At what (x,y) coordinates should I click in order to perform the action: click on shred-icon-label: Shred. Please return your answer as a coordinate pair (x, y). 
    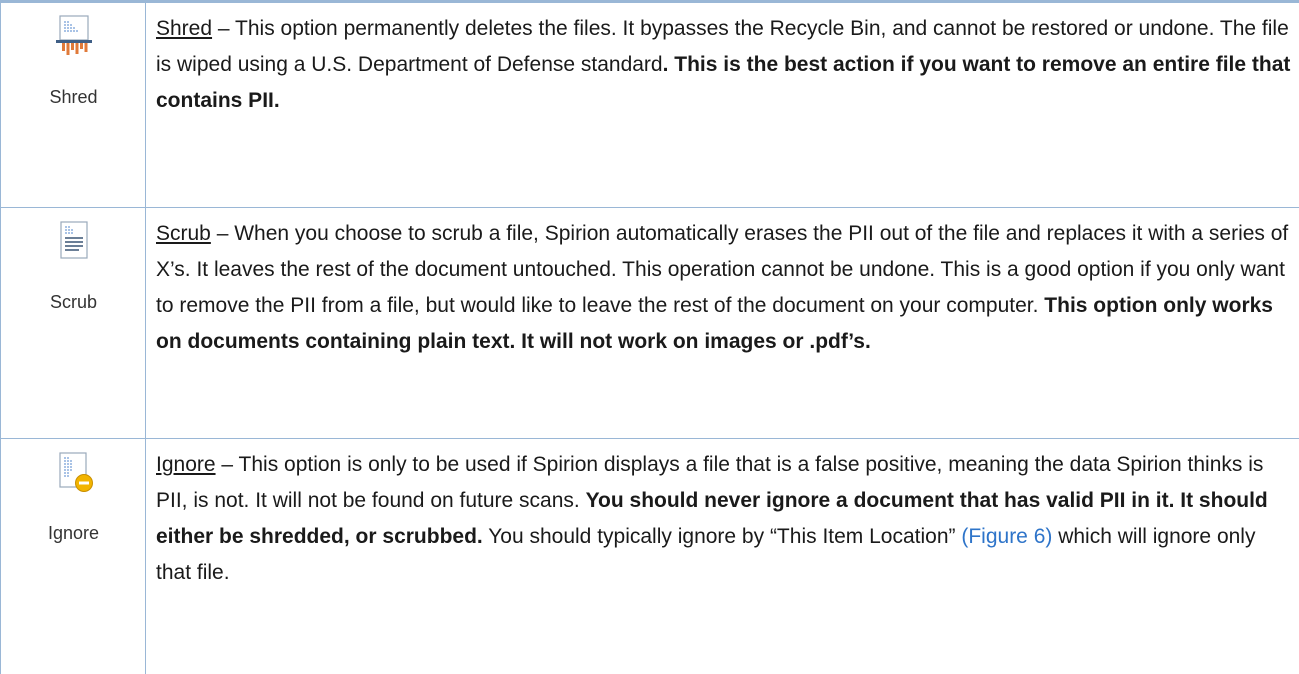
    Looking at the image, I should click on (73, 97).